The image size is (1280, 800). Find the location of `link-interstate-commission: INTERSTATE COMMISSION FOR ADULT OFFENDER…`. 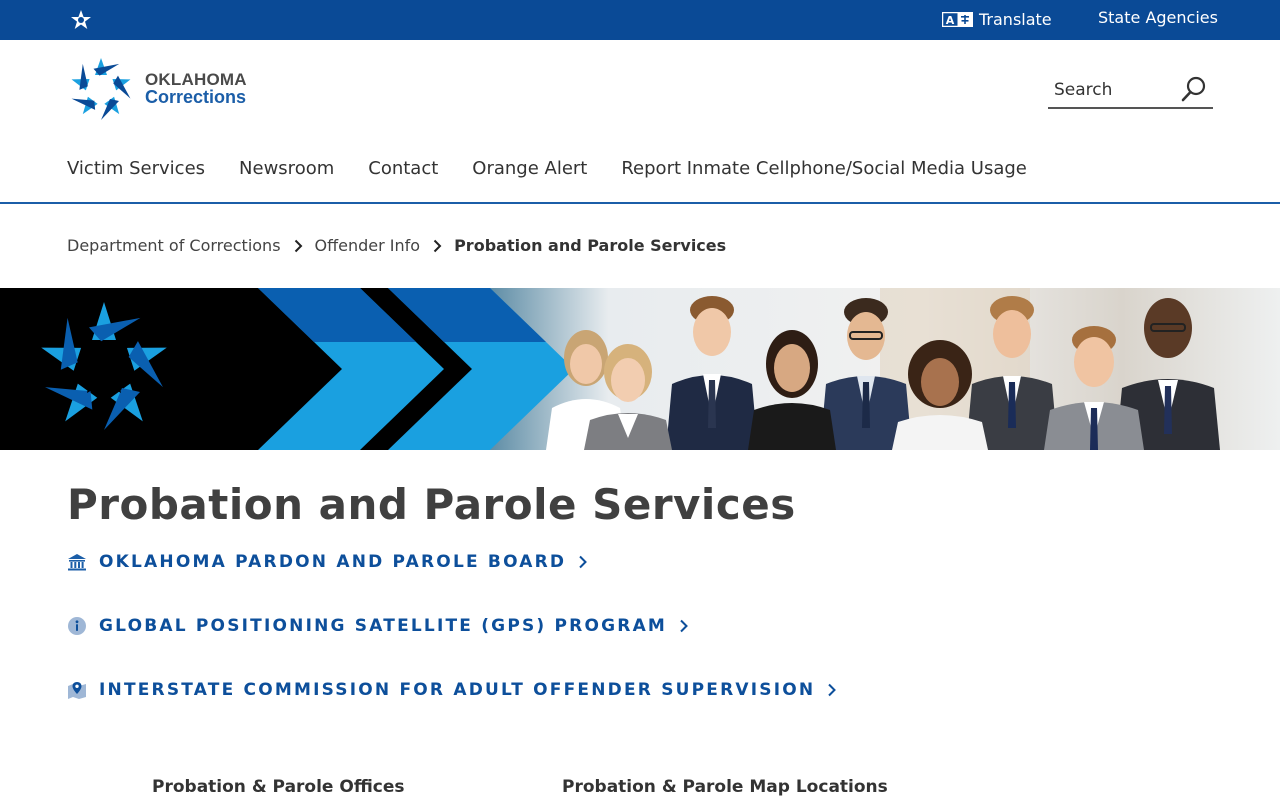

link-interstate-commission: INTERSTATE COMMISSION FOR ADULT OFFENDER… is located at coordinates (452, 690).